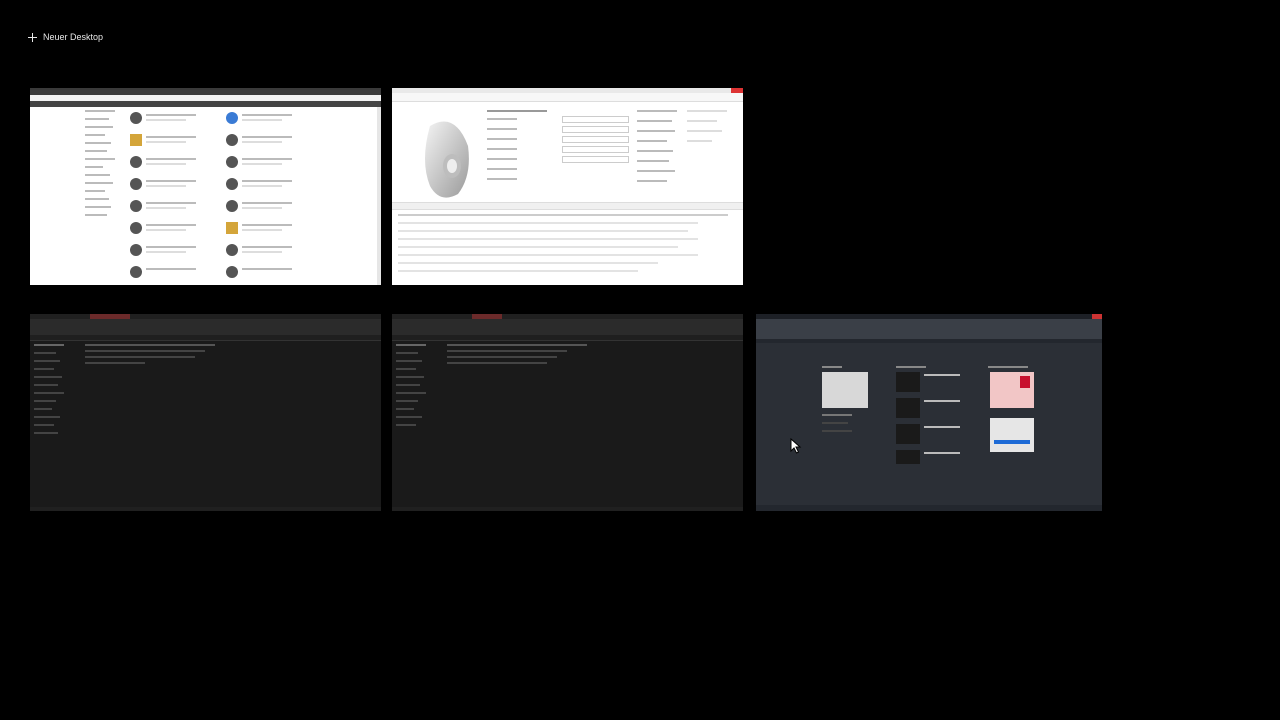 Image resolution: width=1280 pixels, height=720 pixels. I want to click on autocad-ribbon, so click(929, 329).